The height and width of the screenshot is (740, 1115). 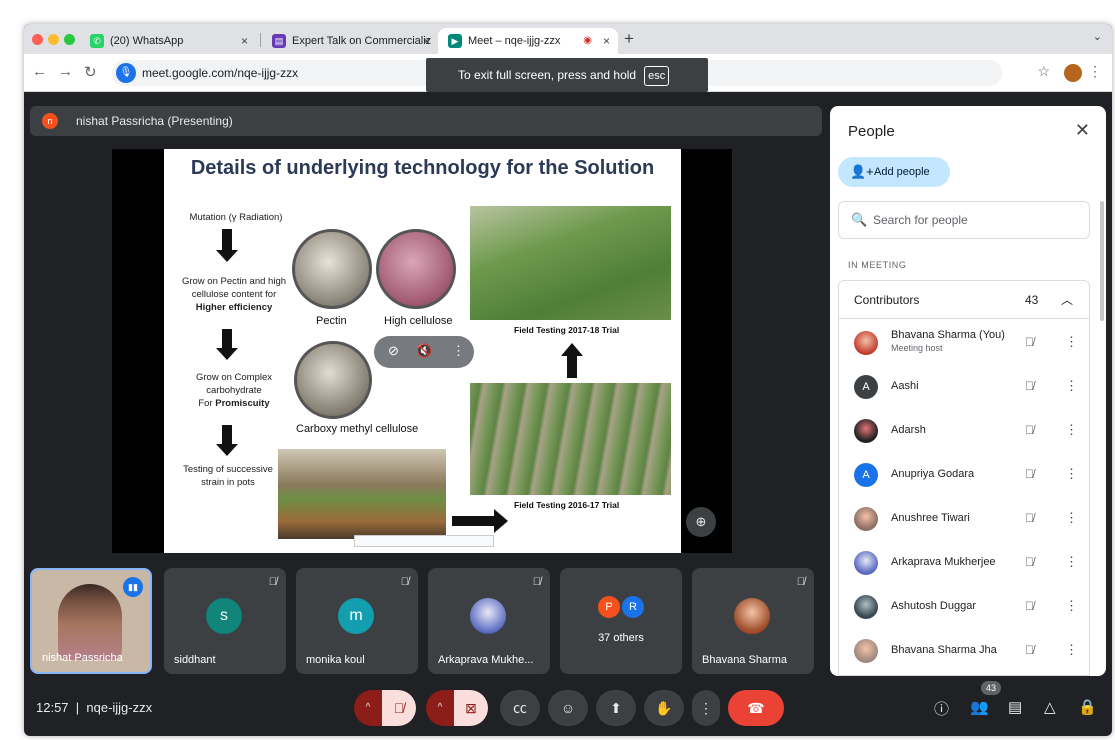 I want to click on captions-button: ㏄, so click(x=520, y=708).